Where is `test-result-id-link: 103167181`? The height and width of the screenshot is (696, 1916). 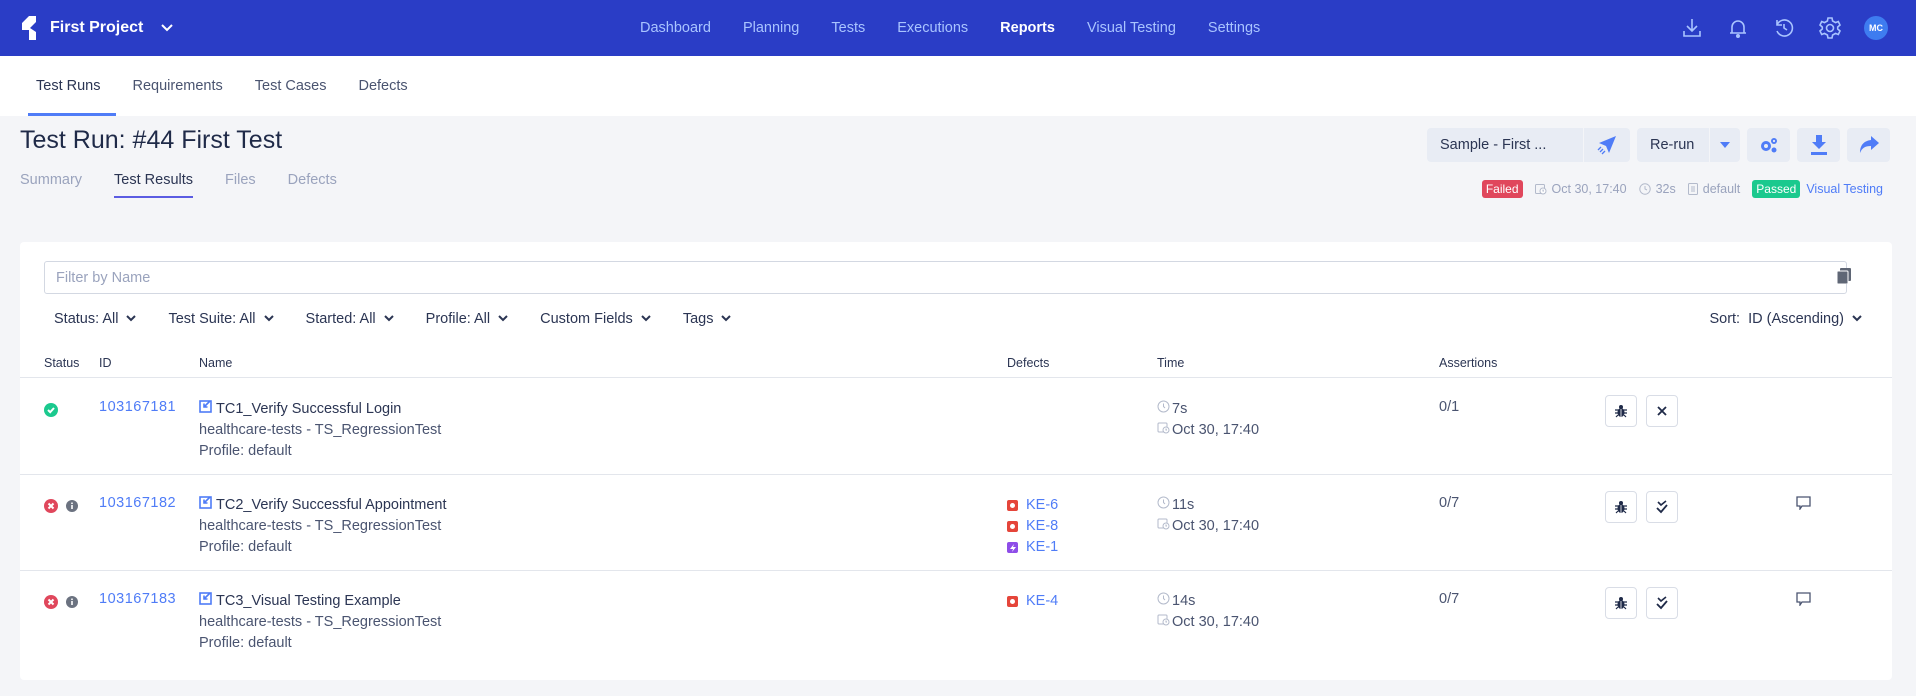 test-result-id-link: 103167181 is located at coordinates (137, 407).